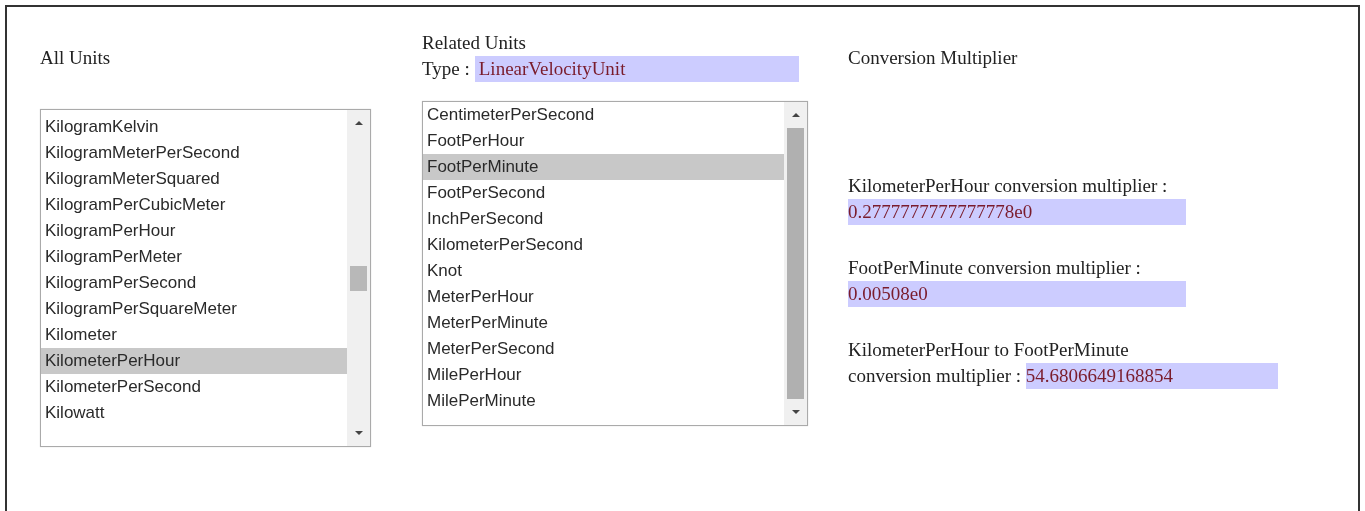 This screenshot has width=1365, height=511. What do you see at coordinates (603, 323) in the screenshot?
I see `list-item: MeterPerMinute` at bounding box center [603, 323].